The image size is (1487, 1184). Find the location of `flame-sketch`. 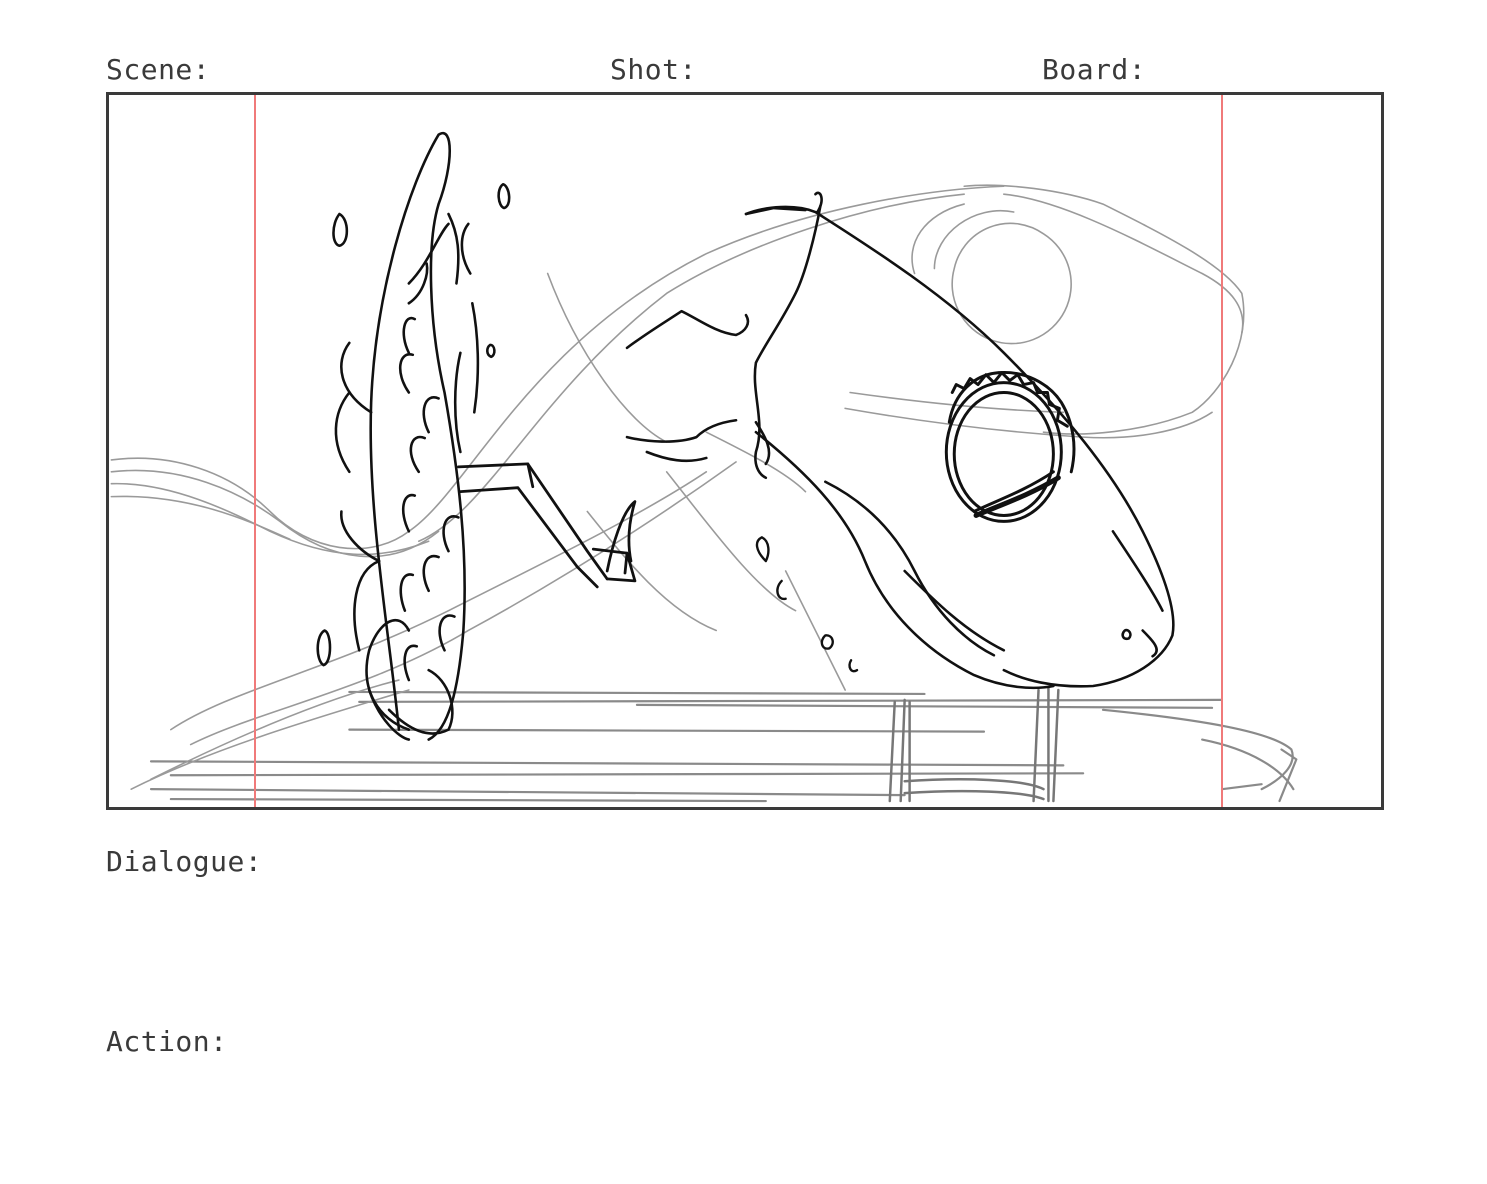

flame-sketch is located at coordinates (413, 436).